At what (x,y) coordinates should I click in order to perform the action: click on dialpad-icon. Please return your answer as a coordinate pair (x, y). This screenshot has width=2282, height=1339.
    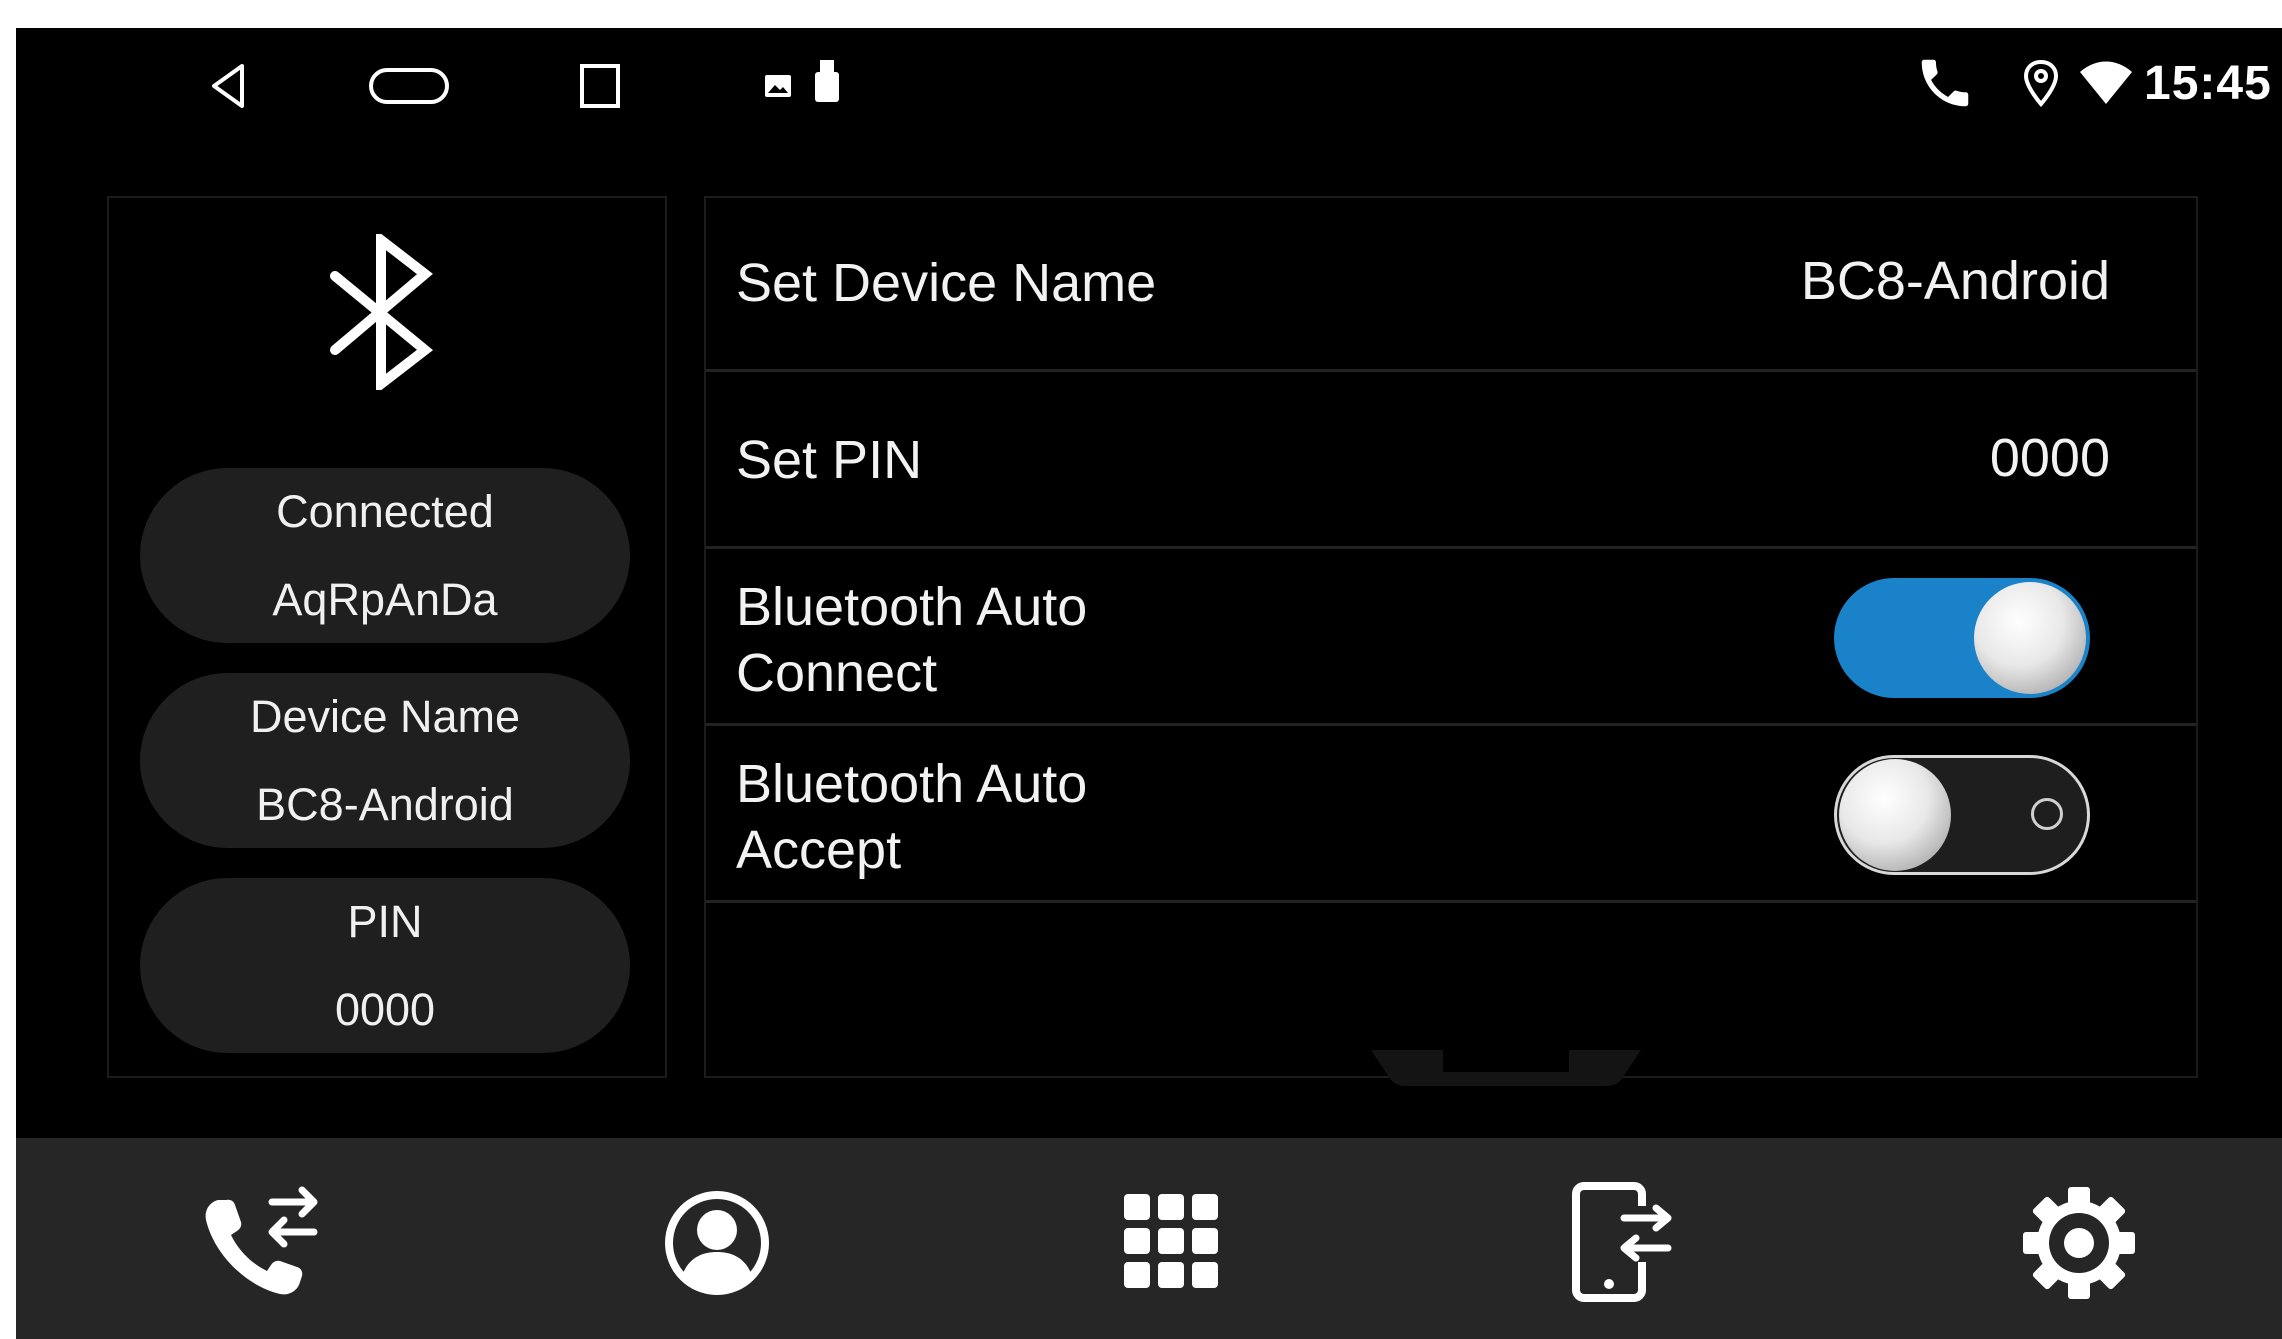
    Looking at the image, I should click on (1171, 1243).